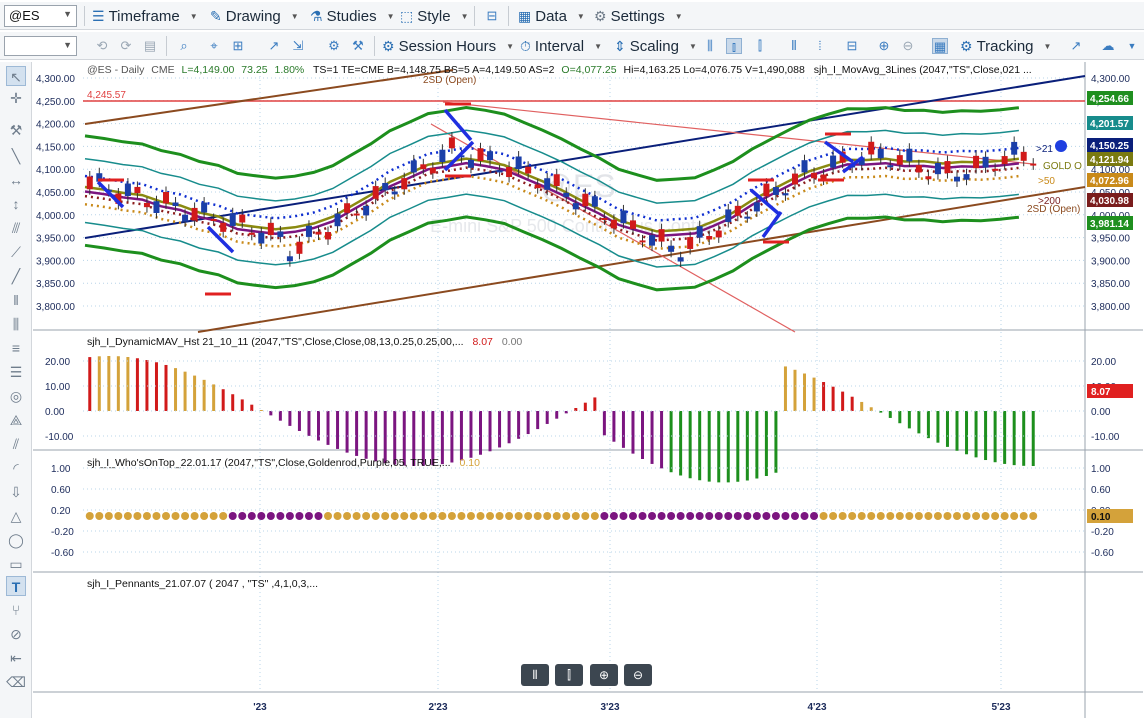 This screenshot has height=720, width=1144. I want to click on data-menu: ▦ Data ▼, so click(551, 16).